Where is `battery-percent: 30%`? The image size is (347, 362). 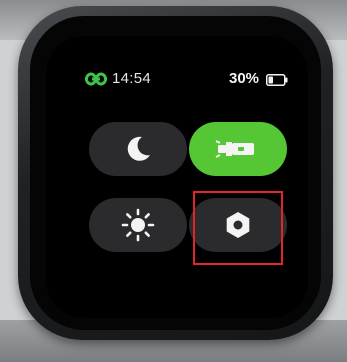 battery-percent: 30% is located at coordinates (244, 78).